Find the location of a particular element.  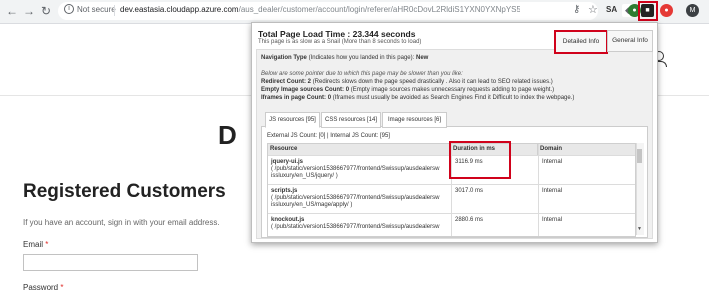

popup-title: Total Page Load Time : 23.344 seconds is located at coordinates (337, 34).